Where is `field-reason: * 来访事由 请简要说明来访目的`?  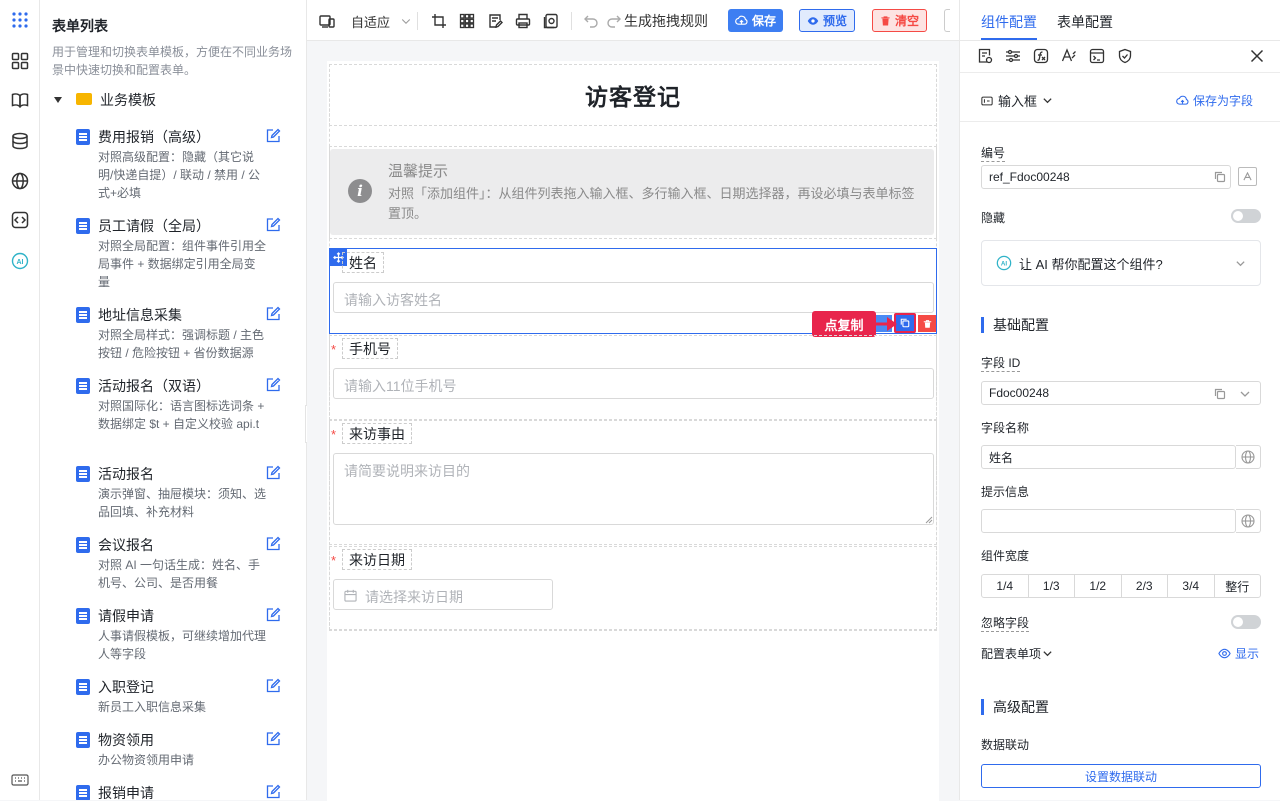 field-reason: * 来访事由 请简要说明来访目的 is located at coordinates (633, 482).